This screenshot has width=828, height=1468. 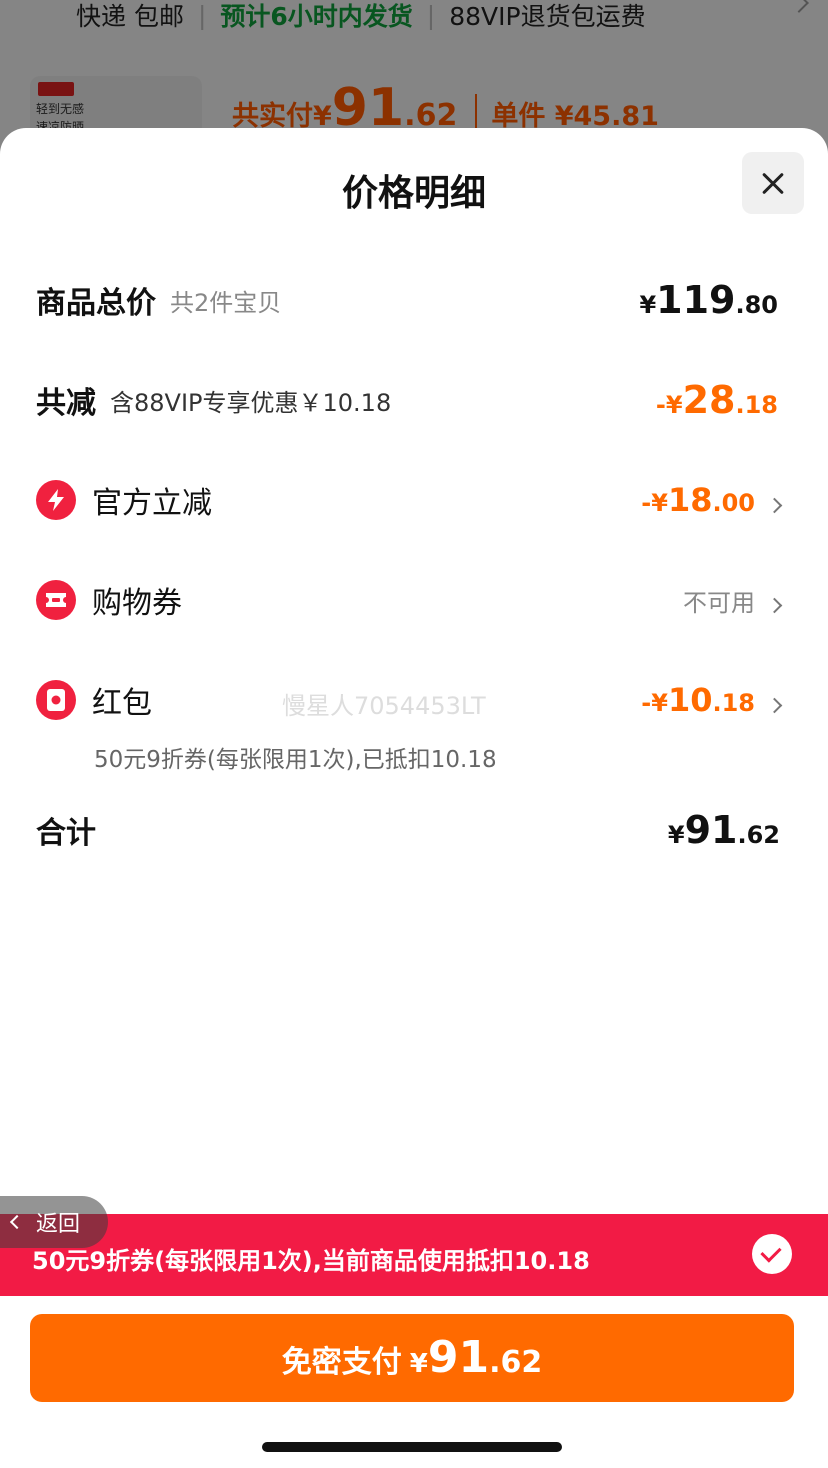 What do you see at coordinates (56, 500) in the screenshot?
I see `lightning-icon` at bounding box center [56, 500].